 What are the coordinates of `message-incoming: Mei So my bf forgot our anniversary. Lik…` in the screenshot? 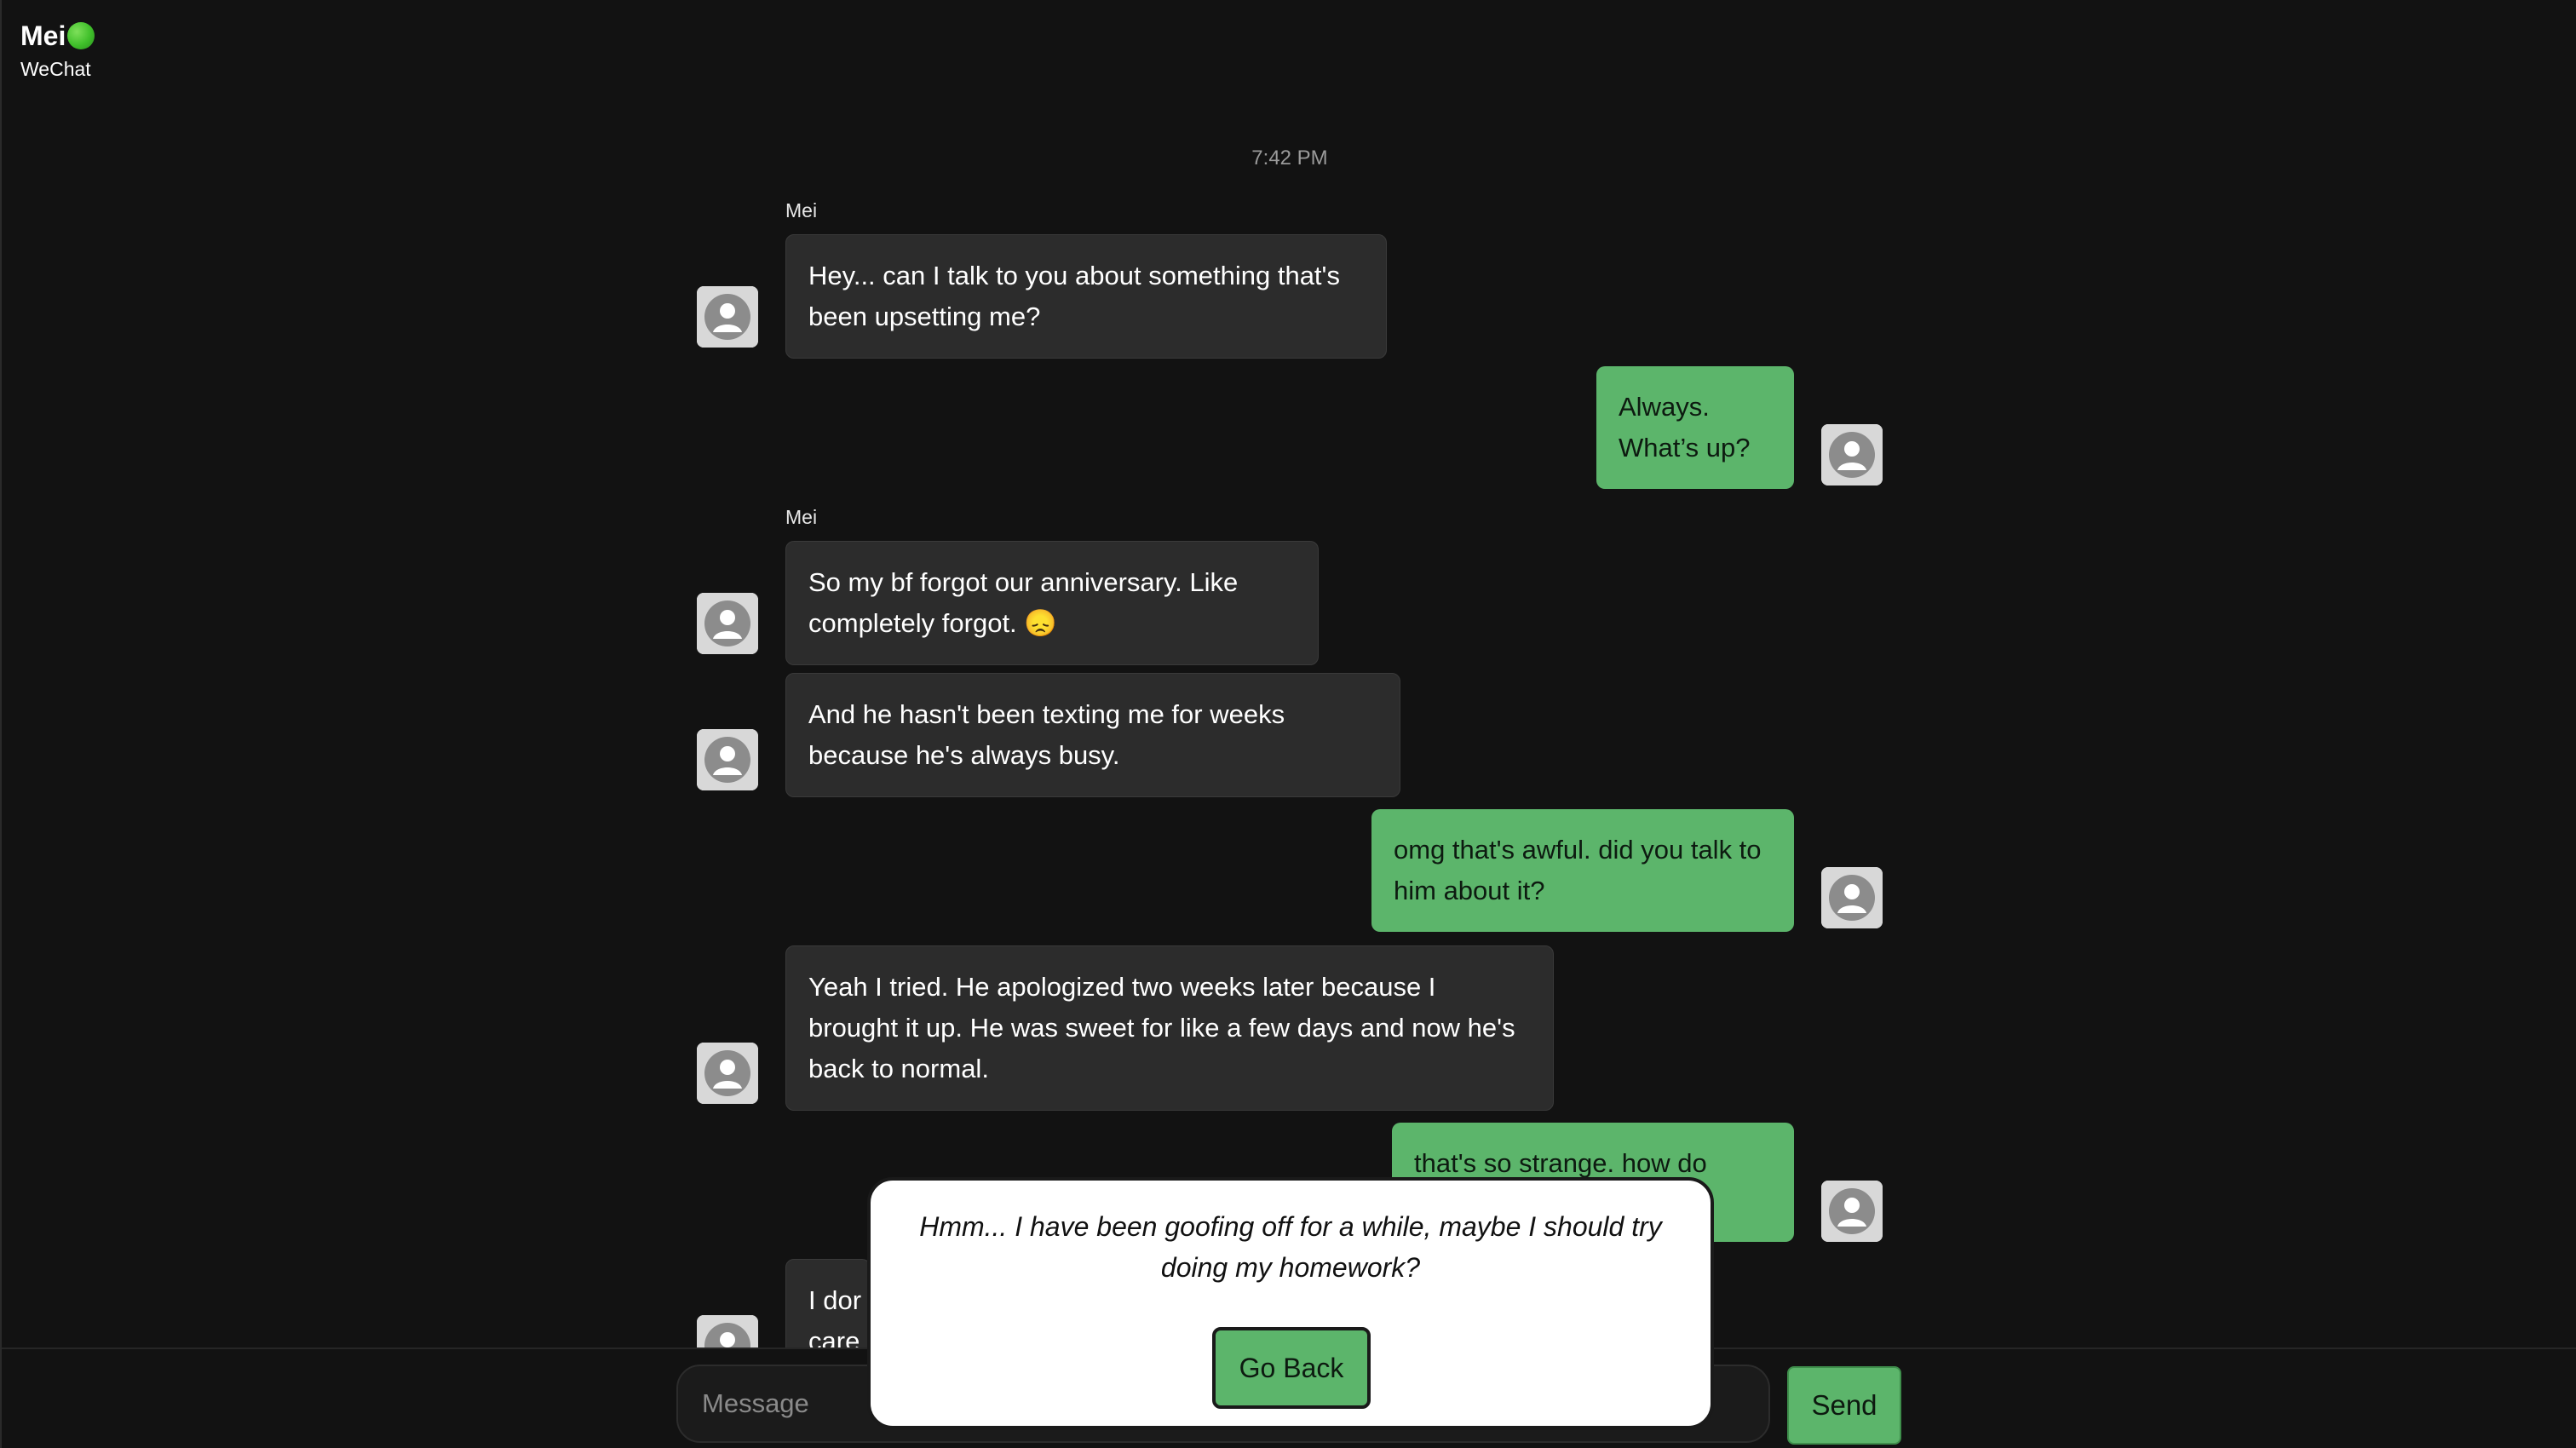 It's located at (1052, 586).